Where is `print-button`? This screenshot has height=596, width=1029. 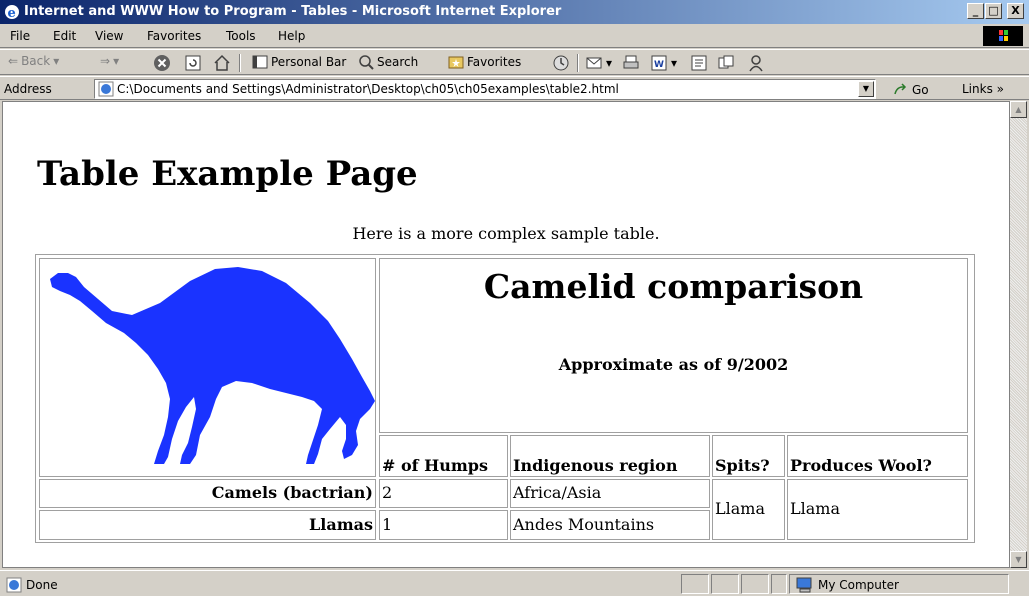
print-button is located at coordinates (631, 63).